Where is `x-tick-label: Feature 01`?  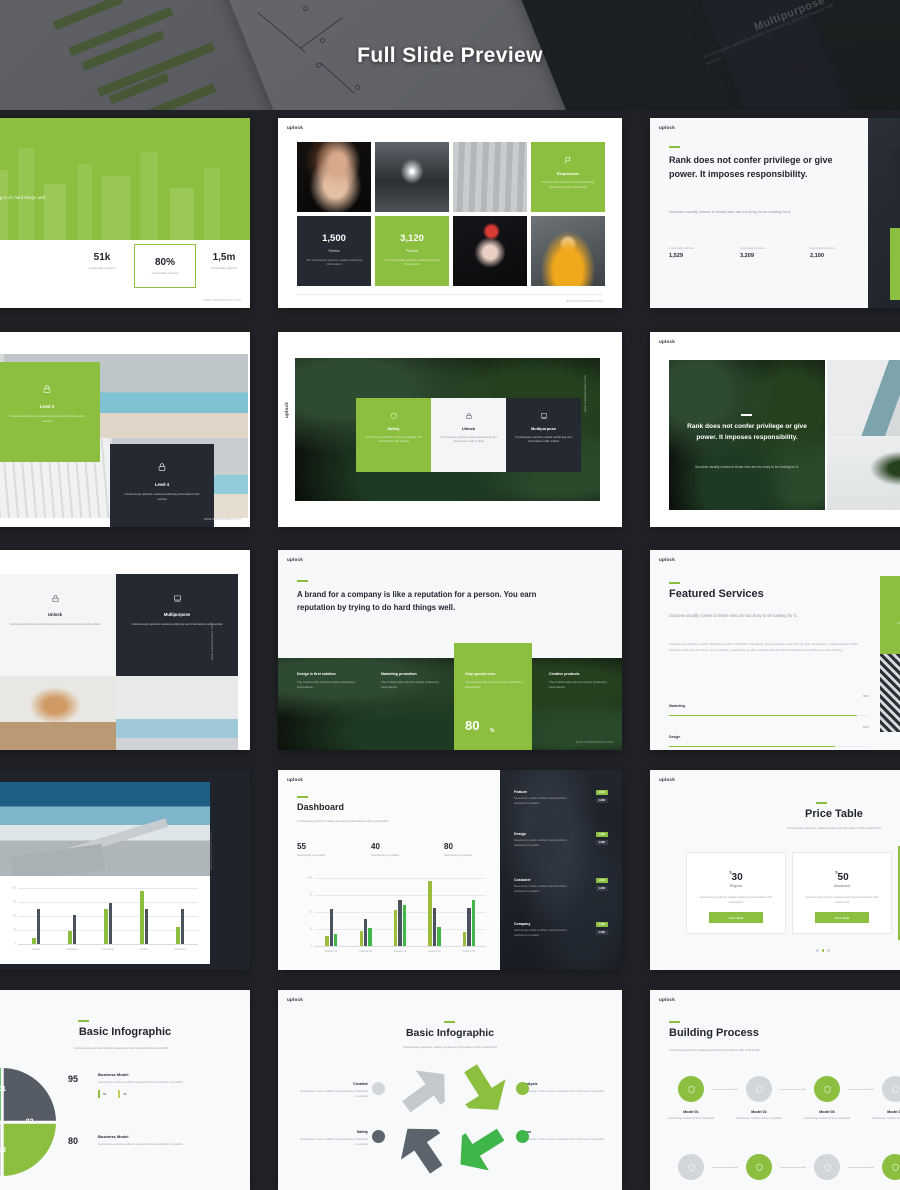
x-tick-label: Feature 01 is located at coordinates (331, 951).